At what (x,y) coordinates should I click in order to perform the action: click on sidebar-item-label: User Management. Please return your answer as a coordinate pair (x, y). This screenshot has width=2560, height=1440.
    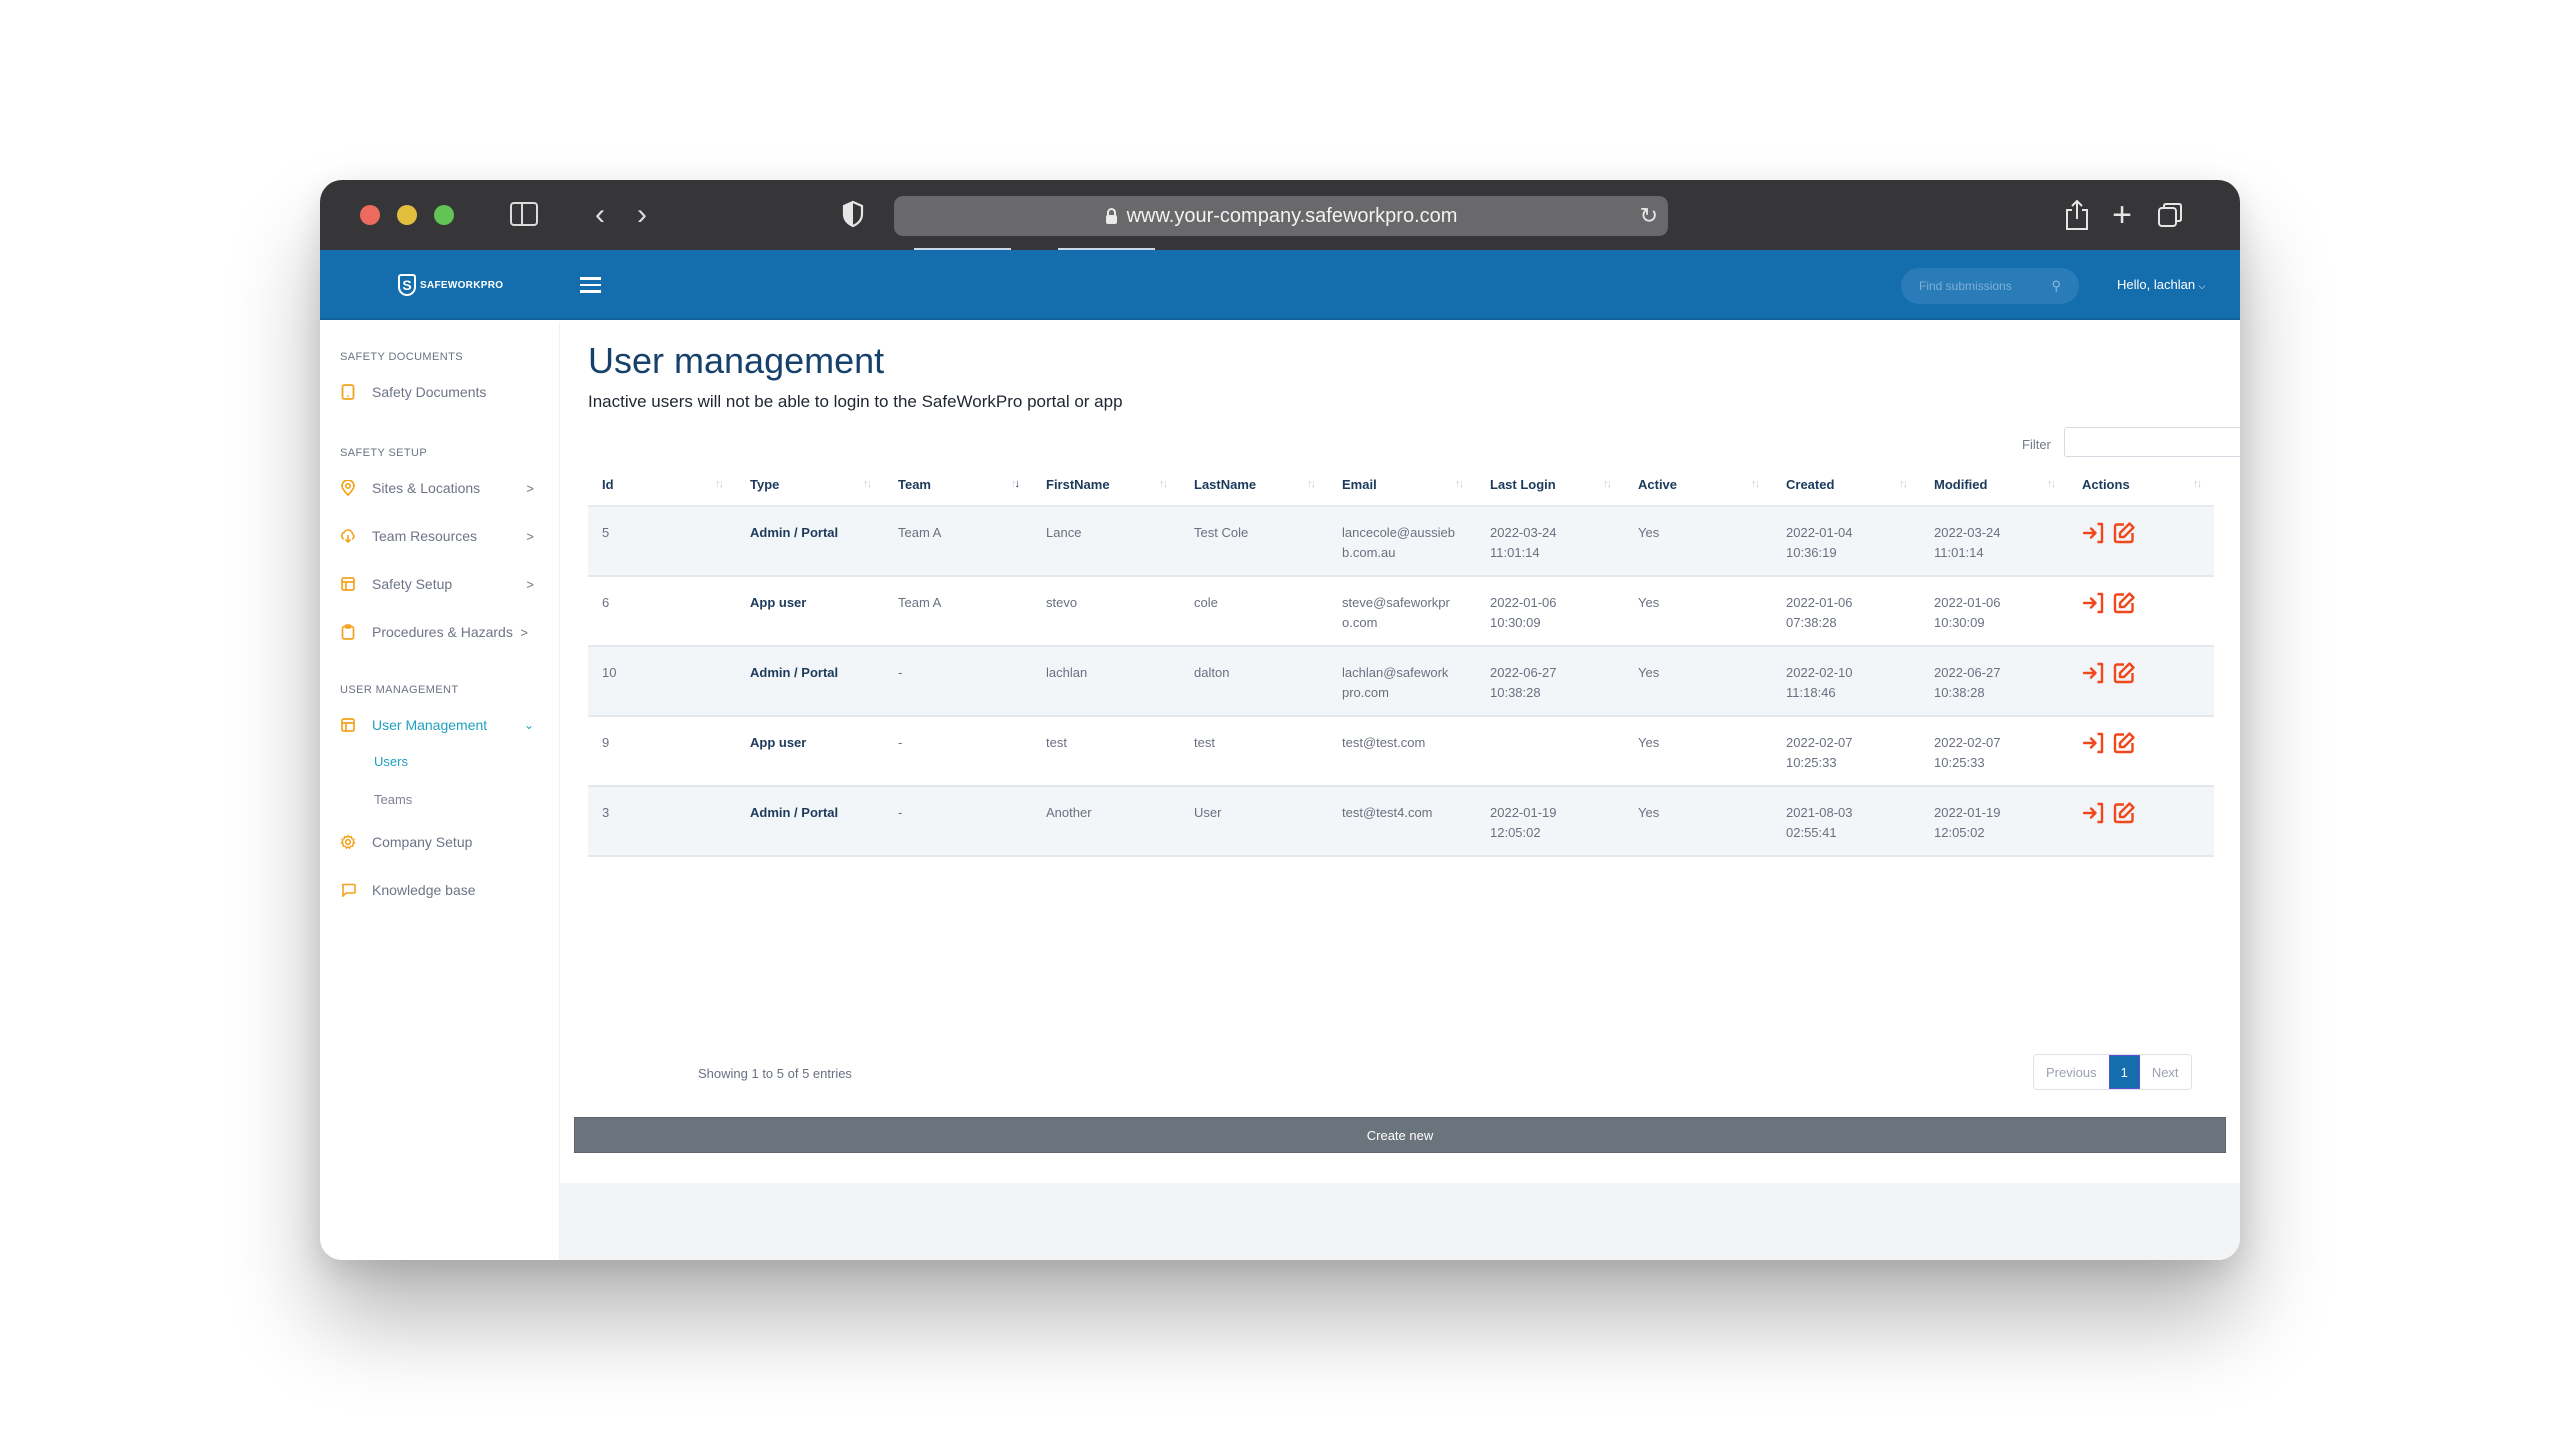
    Looking at the image, I should click on (430, 725).